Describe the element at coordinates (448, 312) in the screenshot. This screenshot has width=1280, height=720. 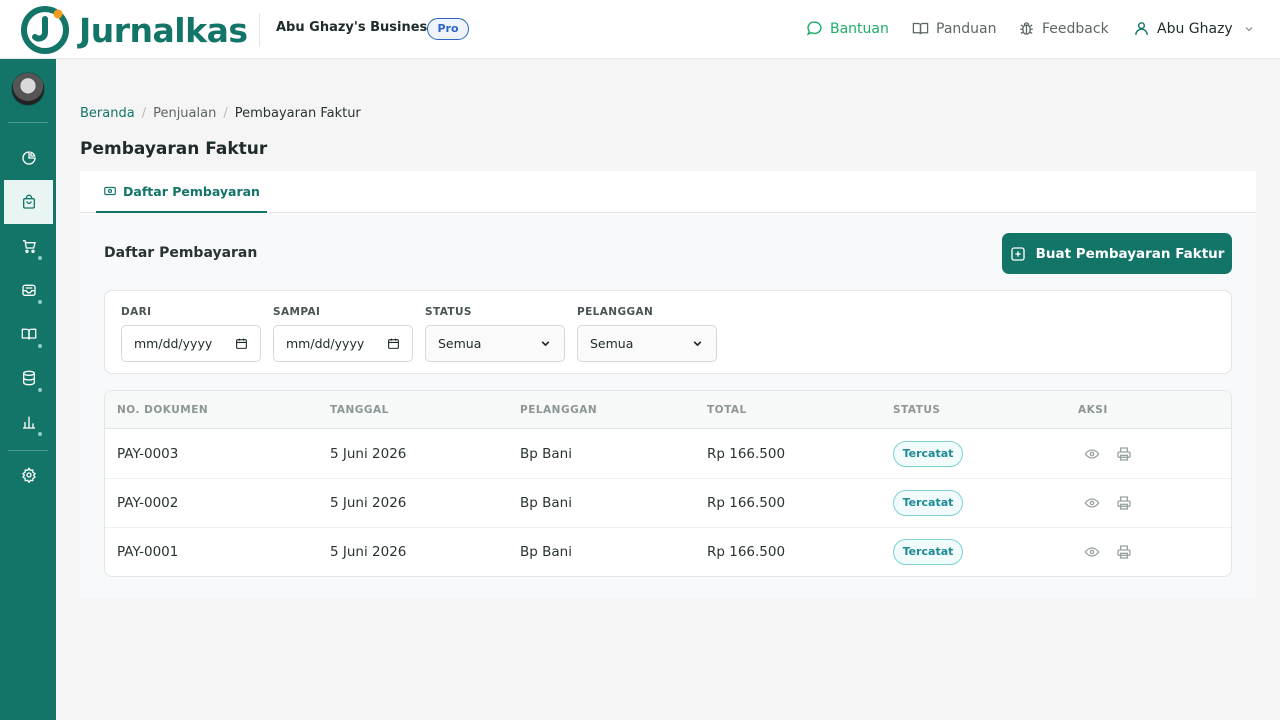
I see `filter-status-label: STATUS` at that location.